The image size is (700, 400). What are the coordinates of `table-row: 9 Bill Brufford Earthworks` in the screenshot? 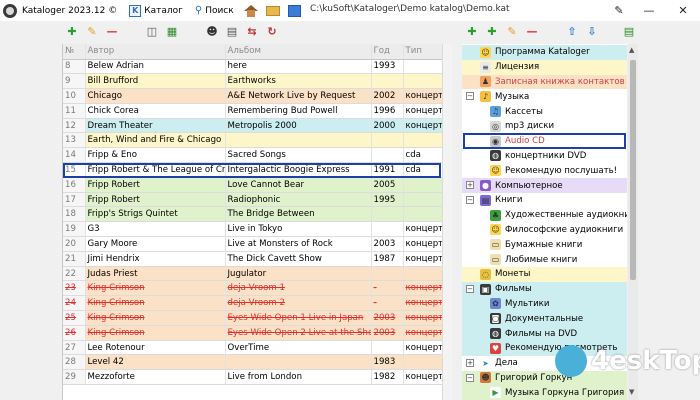 It's located at (252, 81).